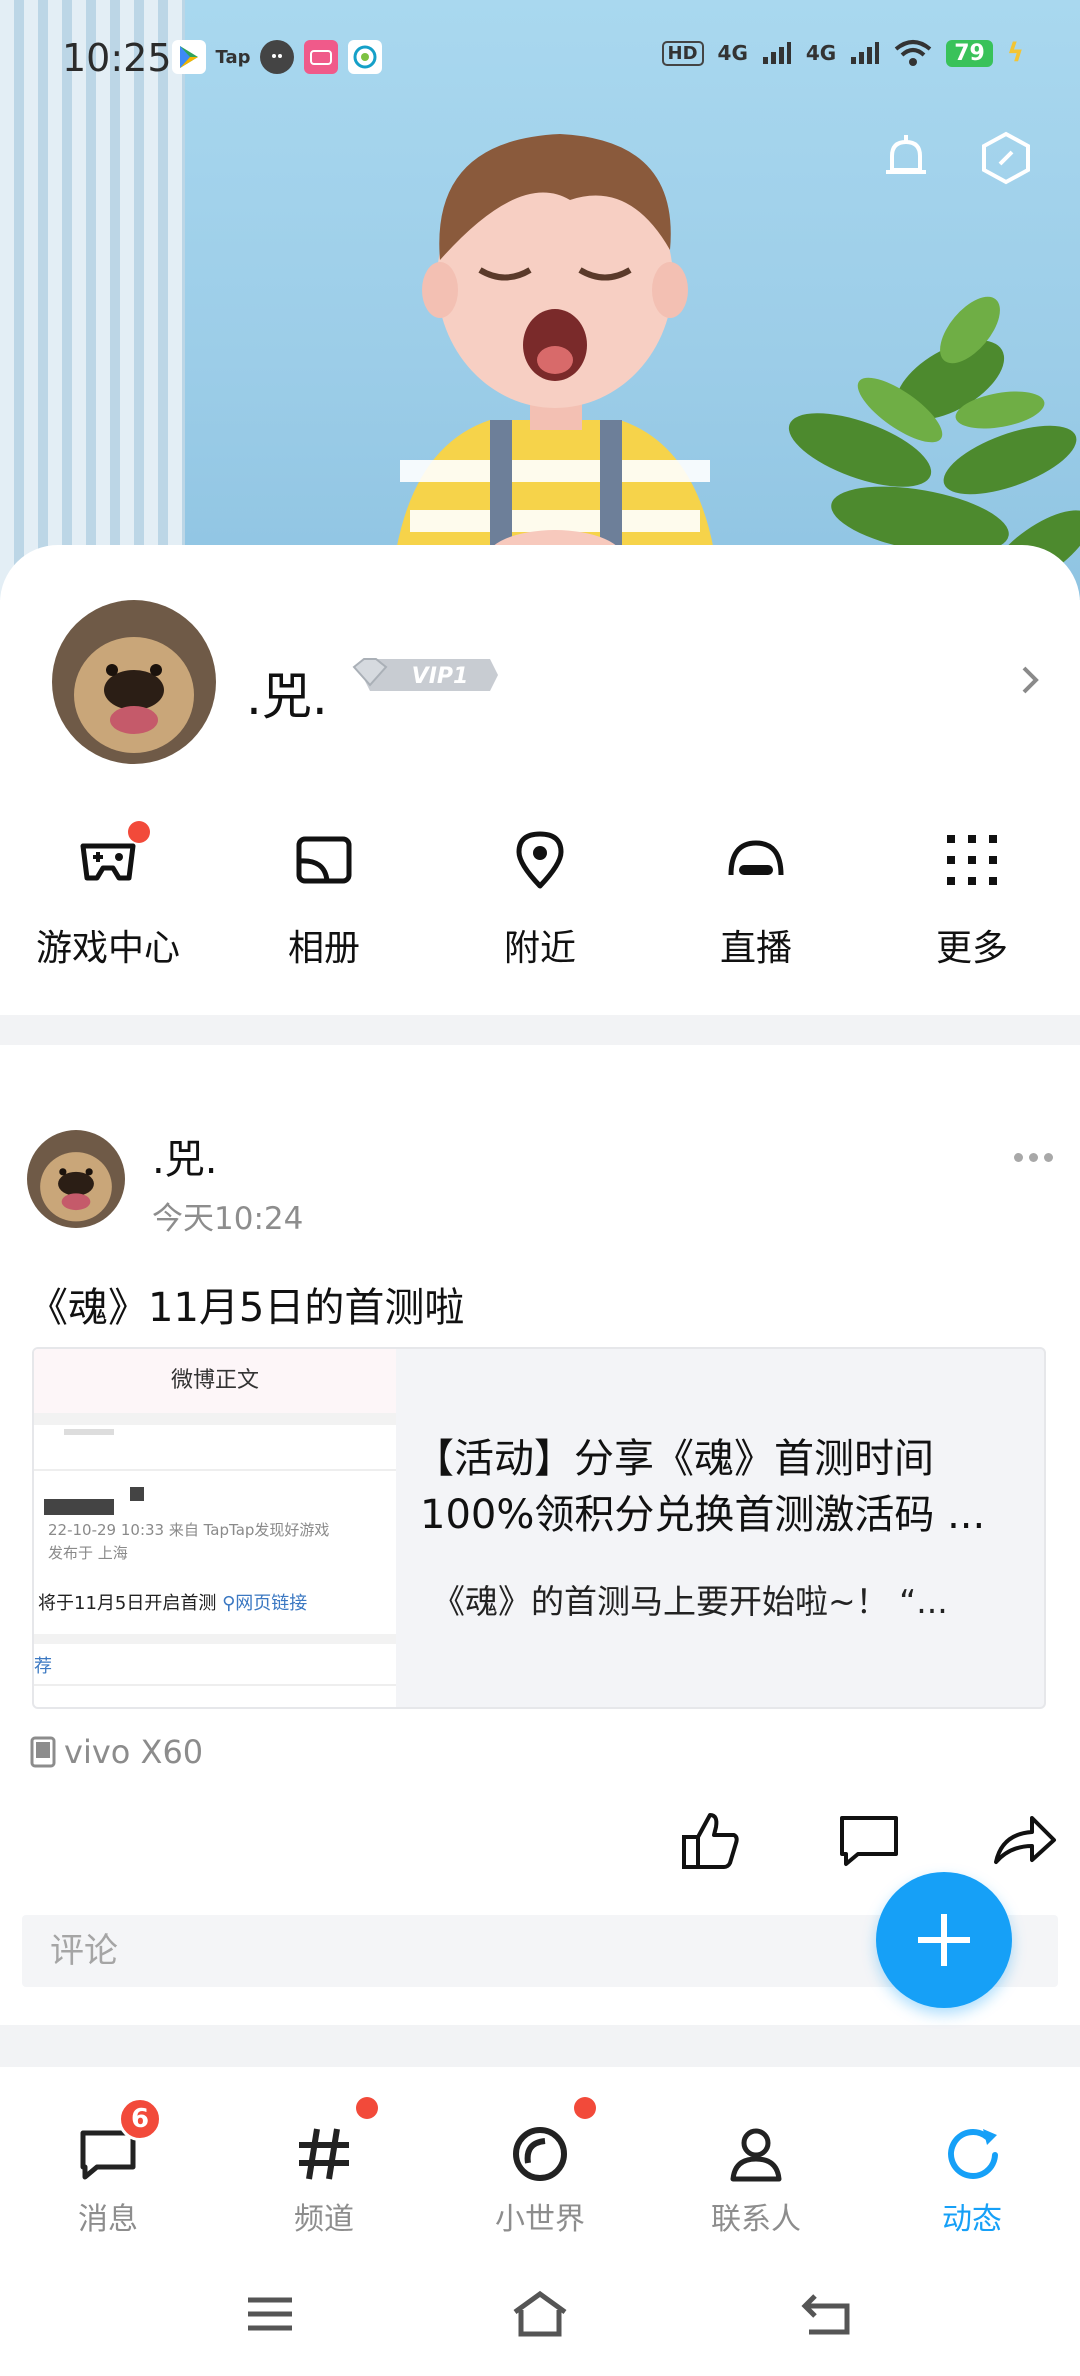 This screenshot has height=2376, width=1080. Describe the element at coordinates (971, 948) in the screenshot. I see `shortcut-label: 更多` at that location.